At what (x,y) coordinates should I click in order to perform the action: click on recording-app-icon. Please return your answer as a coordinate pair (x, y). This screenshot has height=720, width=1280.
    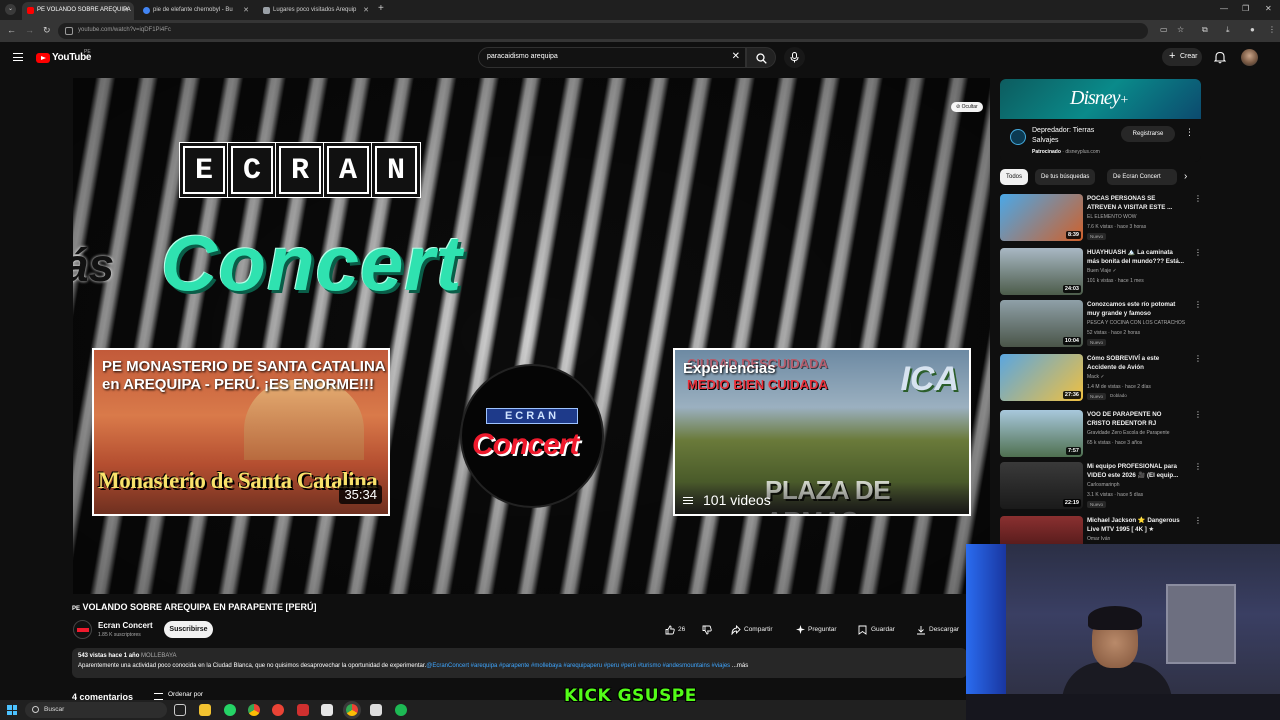
    Looking at the image, I should click on (303, 710).